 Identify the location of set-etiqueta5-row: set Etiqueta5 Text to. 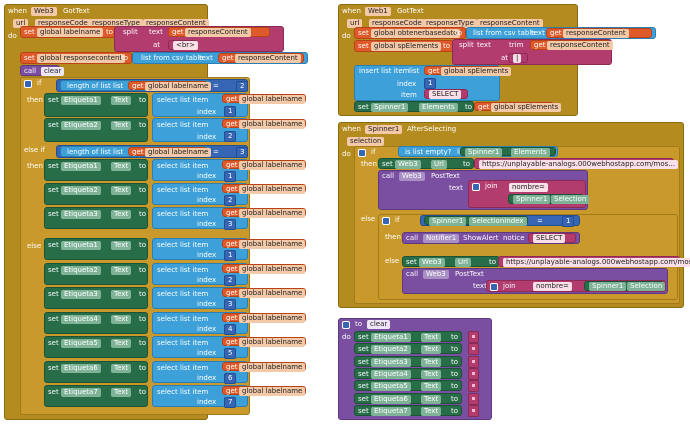
(96, 347).